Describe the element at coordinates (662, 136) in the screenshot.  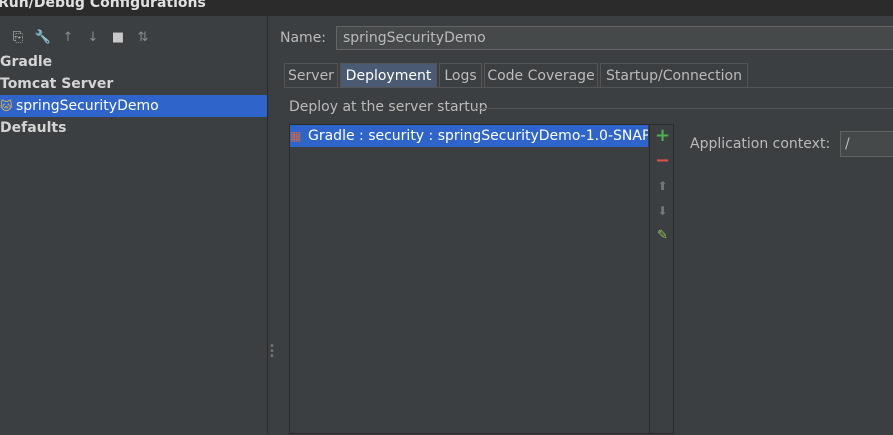
I see `add-icon: +` at that location.